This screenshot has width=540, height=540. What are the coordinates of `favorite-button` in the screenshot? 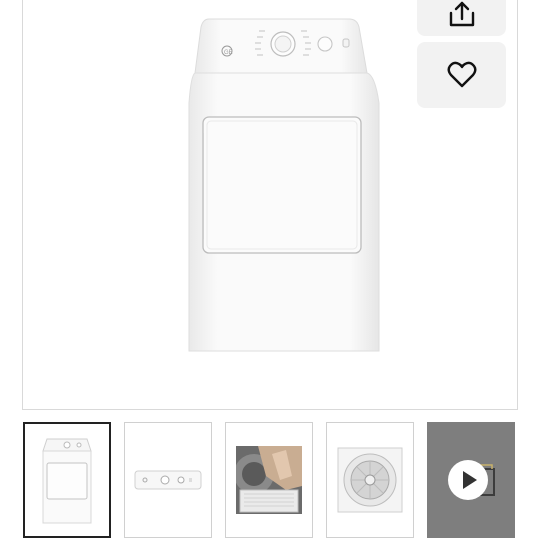 It's located at (461, 75).